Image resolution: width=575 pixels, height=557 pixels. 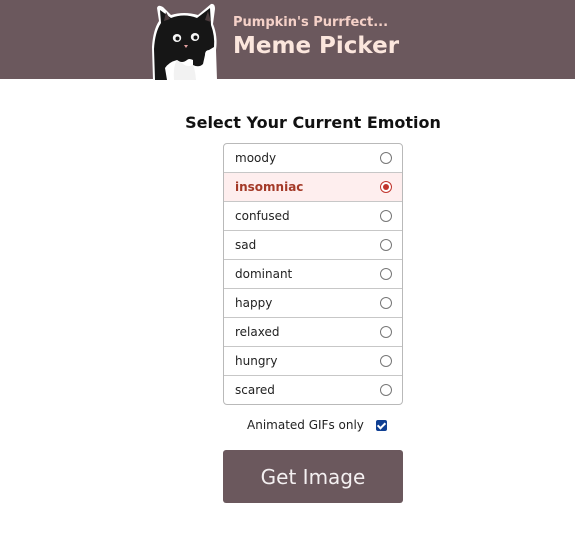 What do you see at coordinates (313, 215) in the screenshot?
I see `emotion-option-confused: confused` at bounding box center [313, 215].